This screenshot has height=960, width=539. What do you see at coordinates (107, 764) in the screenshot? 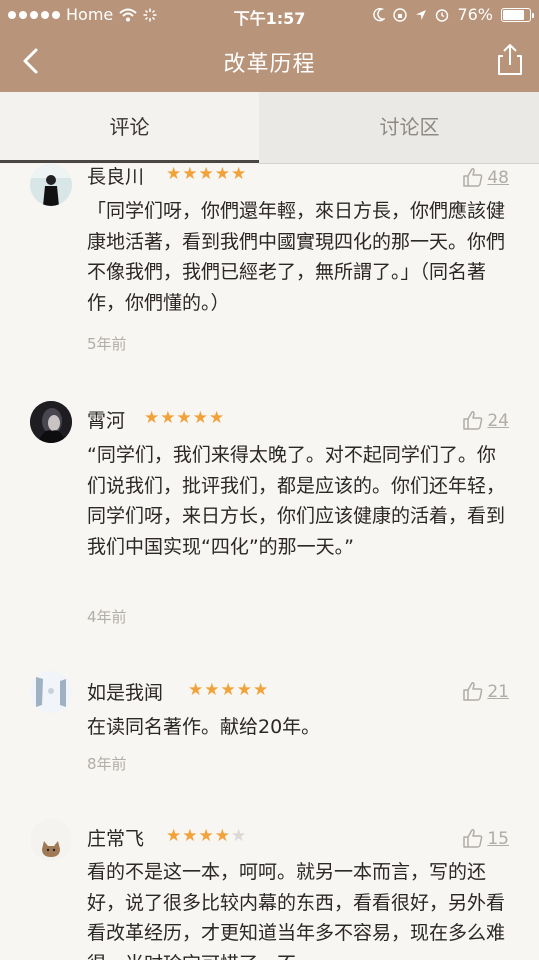
I see `review-time: 8年前` at bounding box center [107, 764].